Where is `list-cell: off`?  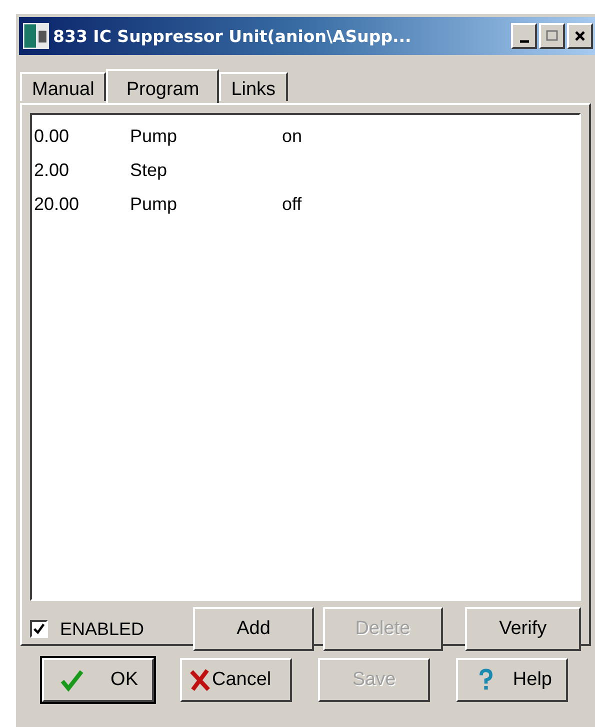 list-cell: off is located at coordinates (292, 204).